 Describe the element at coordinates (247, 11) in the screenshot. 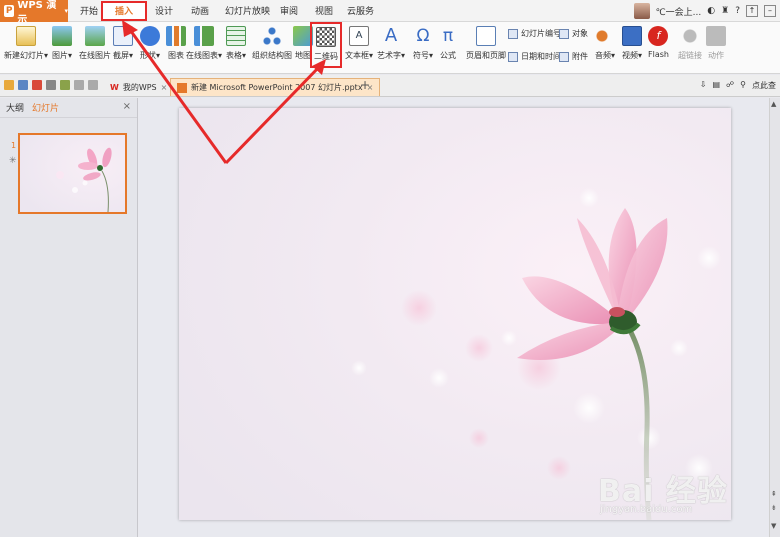

I see `menu-slideshow: 幻灯片放映` at that location.